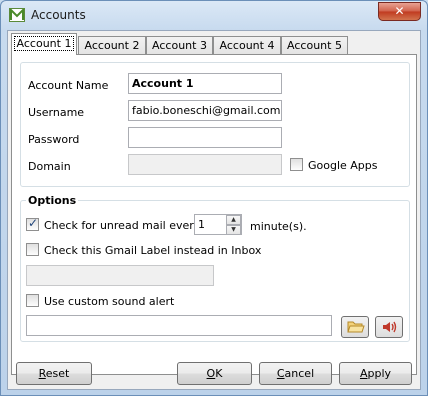 The image size is (428, 396). I want to click on apply-button: Apply, so click(375, 373).